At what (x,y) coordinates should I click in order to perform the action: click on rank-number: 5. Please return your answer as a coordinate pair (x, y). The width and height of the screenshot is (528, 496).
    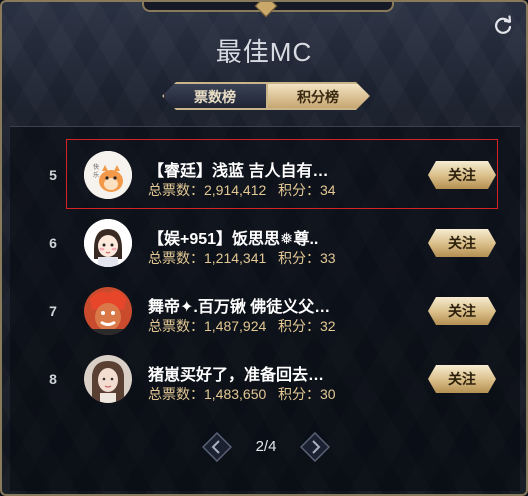
    Looking at the image, I should click on (53, 175).